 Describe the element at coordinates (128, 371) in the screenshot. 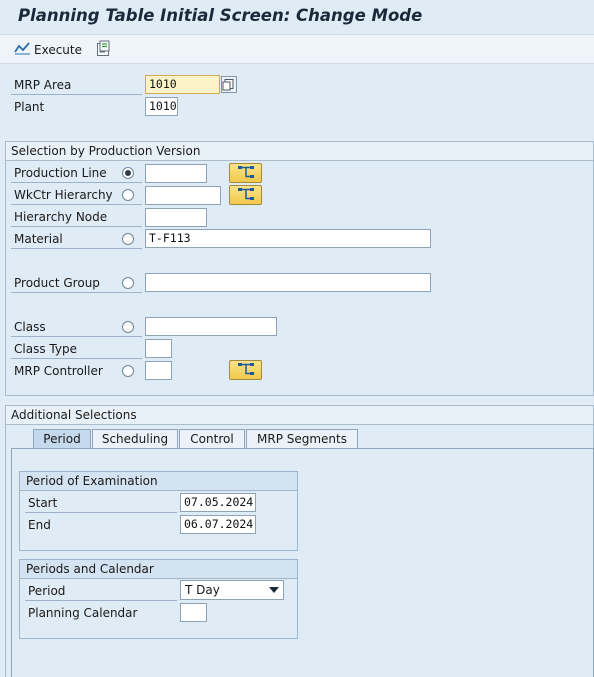

I see `mrp-controller-radio` at that location.